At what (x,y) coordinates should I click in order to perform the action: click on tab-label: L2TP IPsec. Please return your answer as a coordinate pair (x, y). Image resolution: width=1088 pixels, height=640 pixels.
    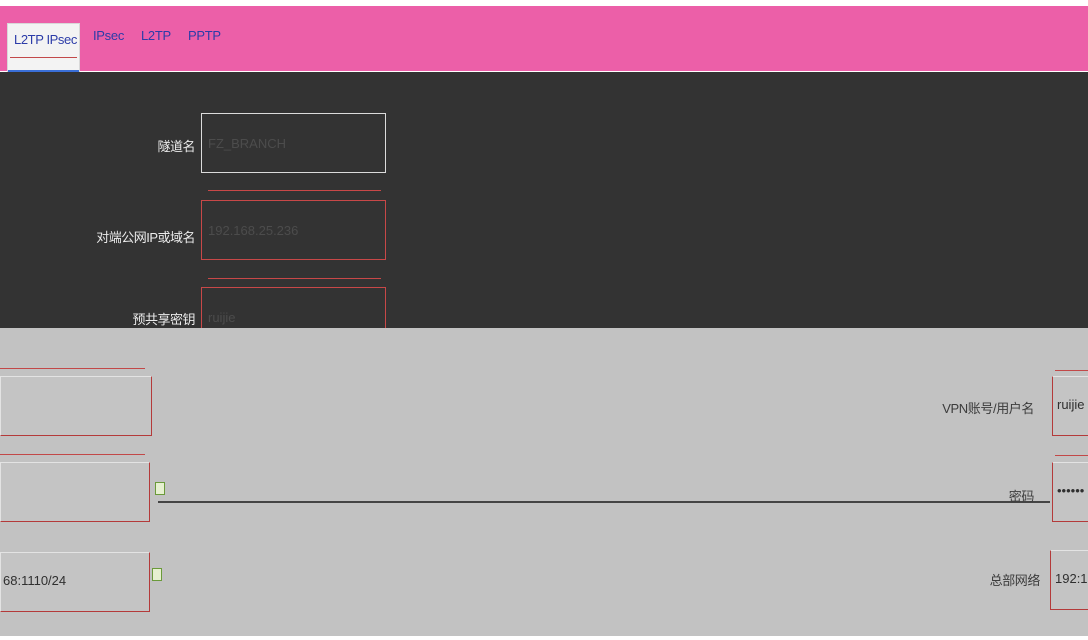
    Looking at the image, I should click on (45, 39).